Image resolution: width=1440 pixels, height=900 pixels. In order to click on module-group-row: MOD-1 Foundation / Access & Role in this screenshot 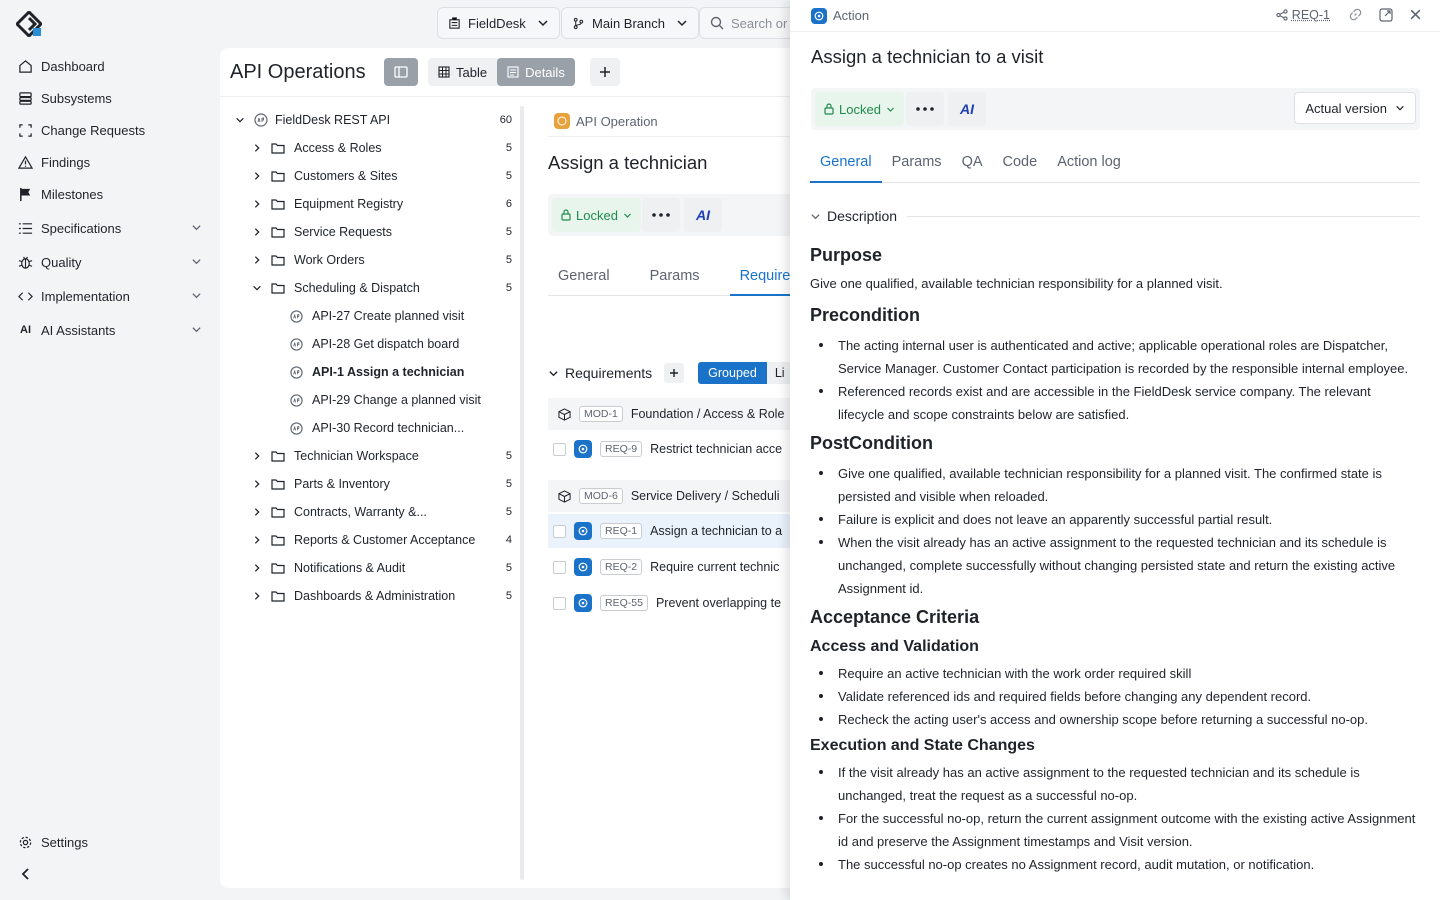, I will do `click(674, 414)`.